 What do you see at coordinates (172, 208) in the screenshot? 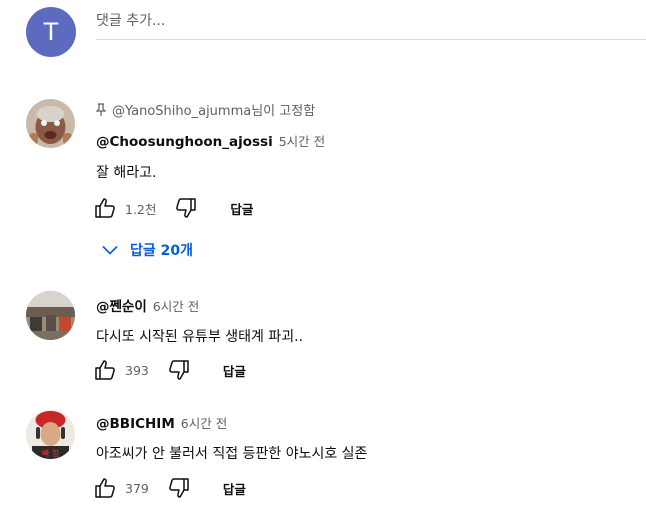
I see `comment-actions-1: 1.2천 답글` at bounding box center [172, 208].